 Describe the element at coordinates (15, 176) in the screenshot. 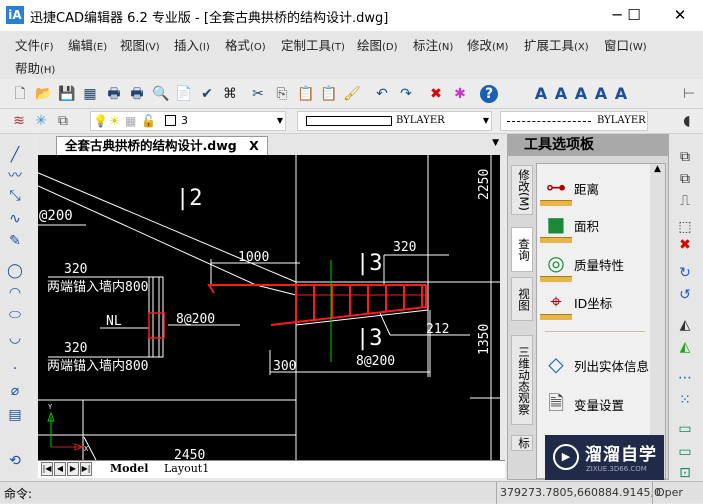

I see `polyline-icon: 〰` at that location.